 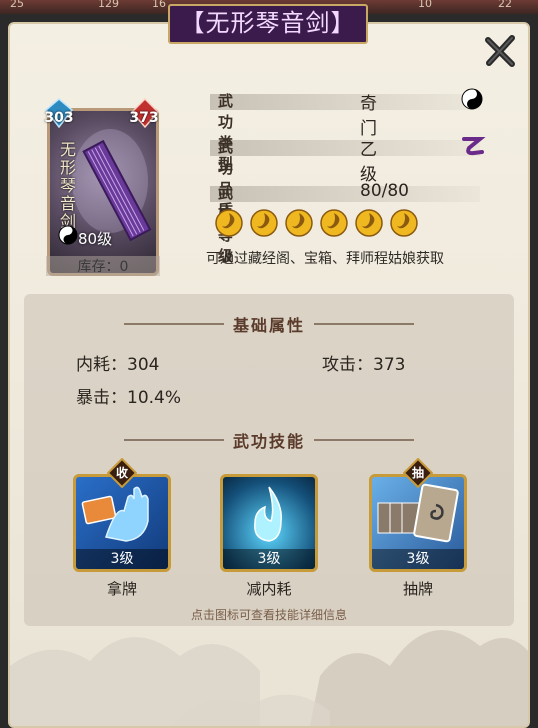 What do you see at coordinates (159, 5) in the screenshot?
I see `bg-number: 16` at bounding box center [159, 5].